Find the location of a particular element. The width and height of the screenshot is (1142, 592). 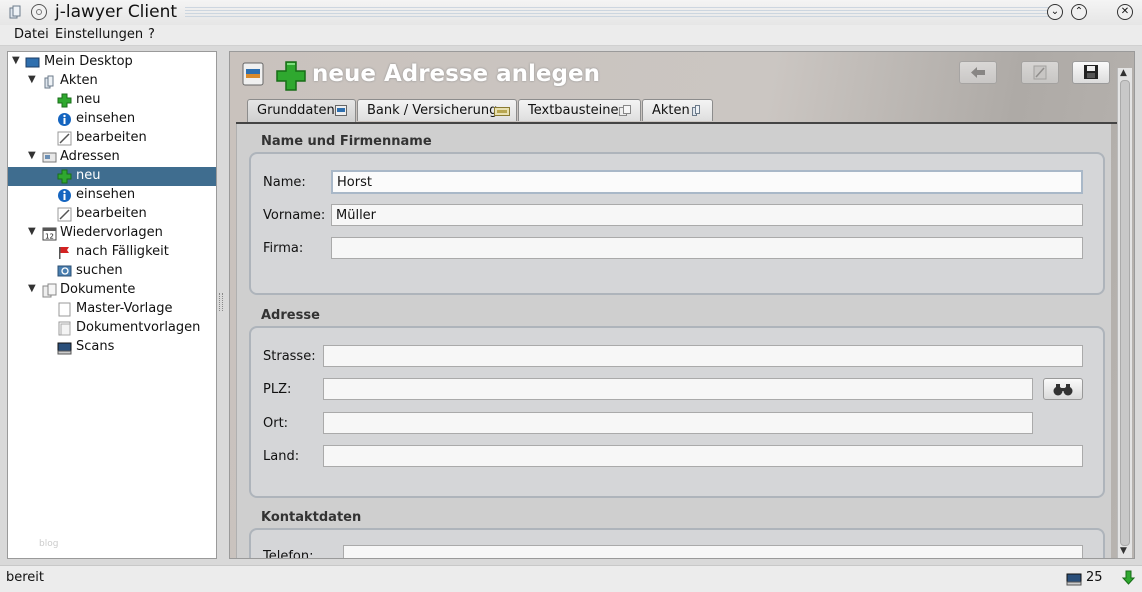

tree-item-wiedervorlagen: ▼ 12 Wiedervorlagen is located at coordinates (112, 233).